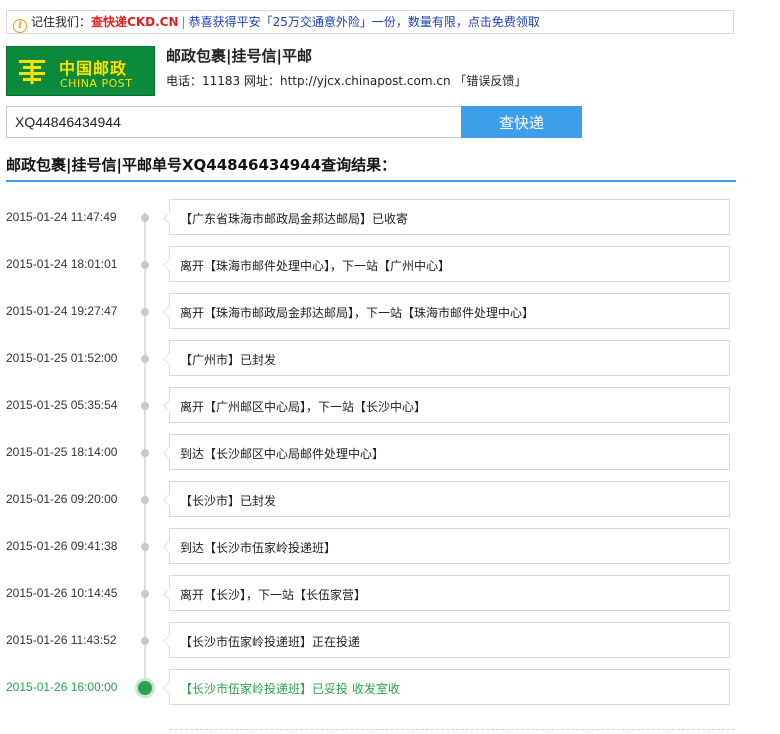 This screenshot has width=780, height=734. Describe the element at coordinates (446, 405) in the screenshot. I see `event-box: 离开【广州邮区中心局】，下一站【长沙中心】` at that location.